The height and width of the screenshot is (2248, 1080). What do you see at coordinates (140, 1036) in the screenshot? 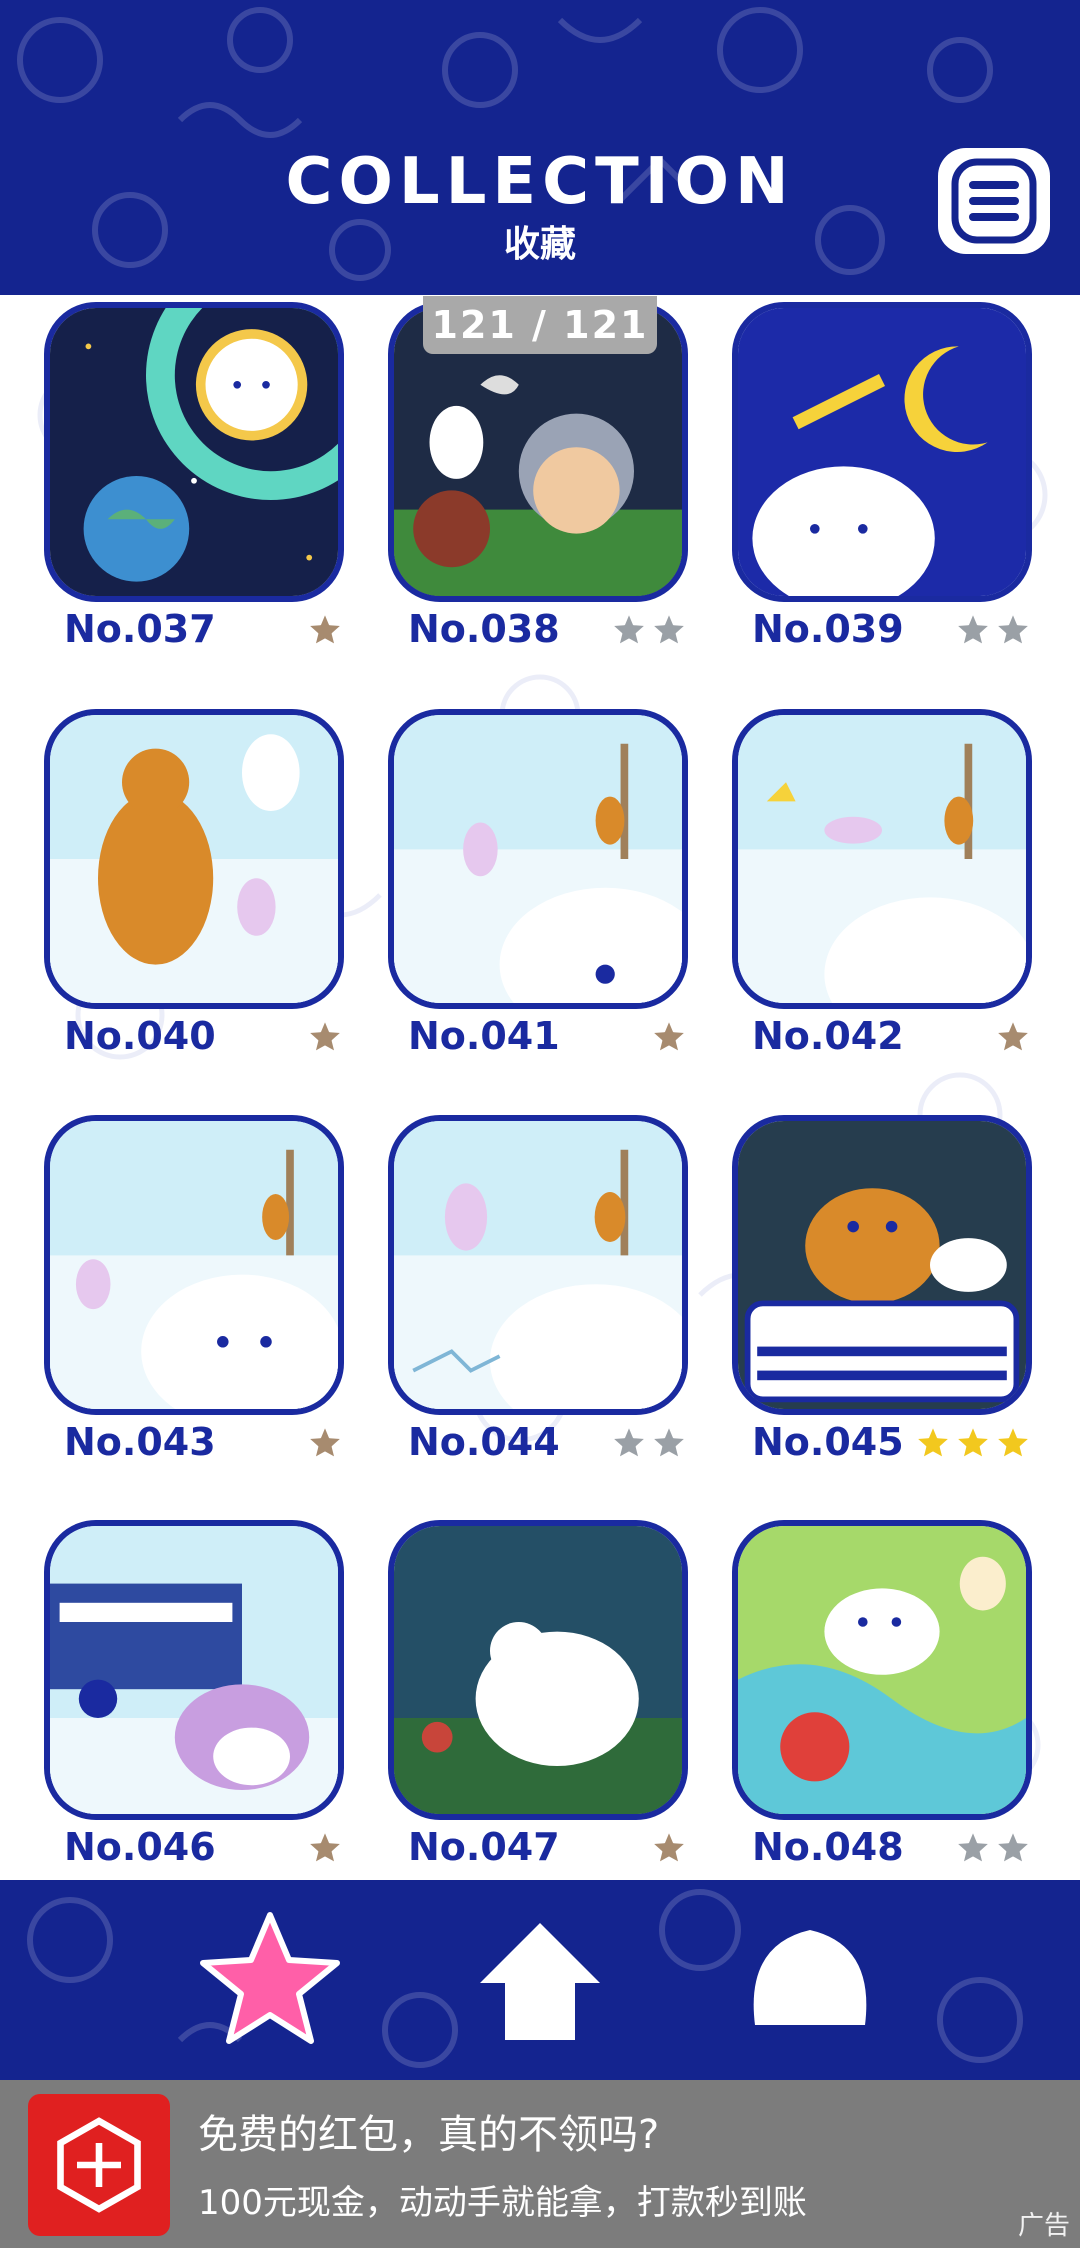
I see `card-label: No.040` at bounding box center [140, 1036].